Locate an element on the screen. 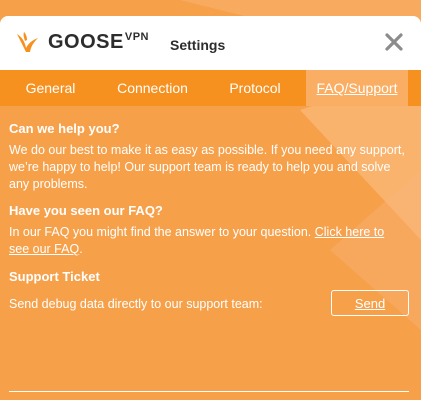  tab-connection: Connection is located at coordinates (152, 88).